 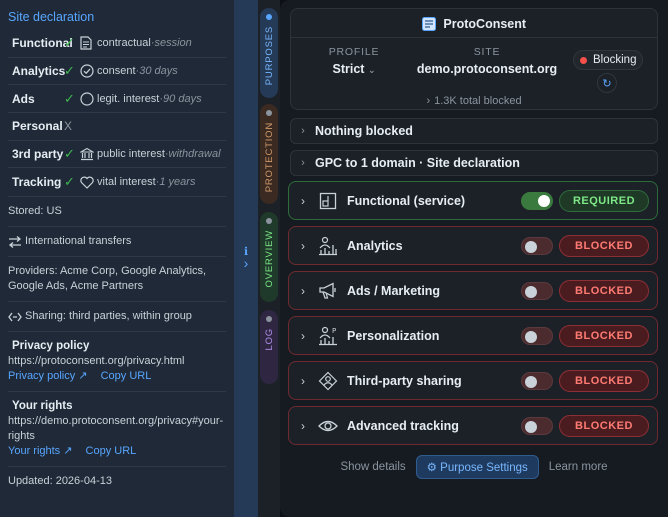 What do you see at coordinates (403, 425) in the screenshot?
I see `purpose-name: Advanced tracking` at bounding box center [403, 425].